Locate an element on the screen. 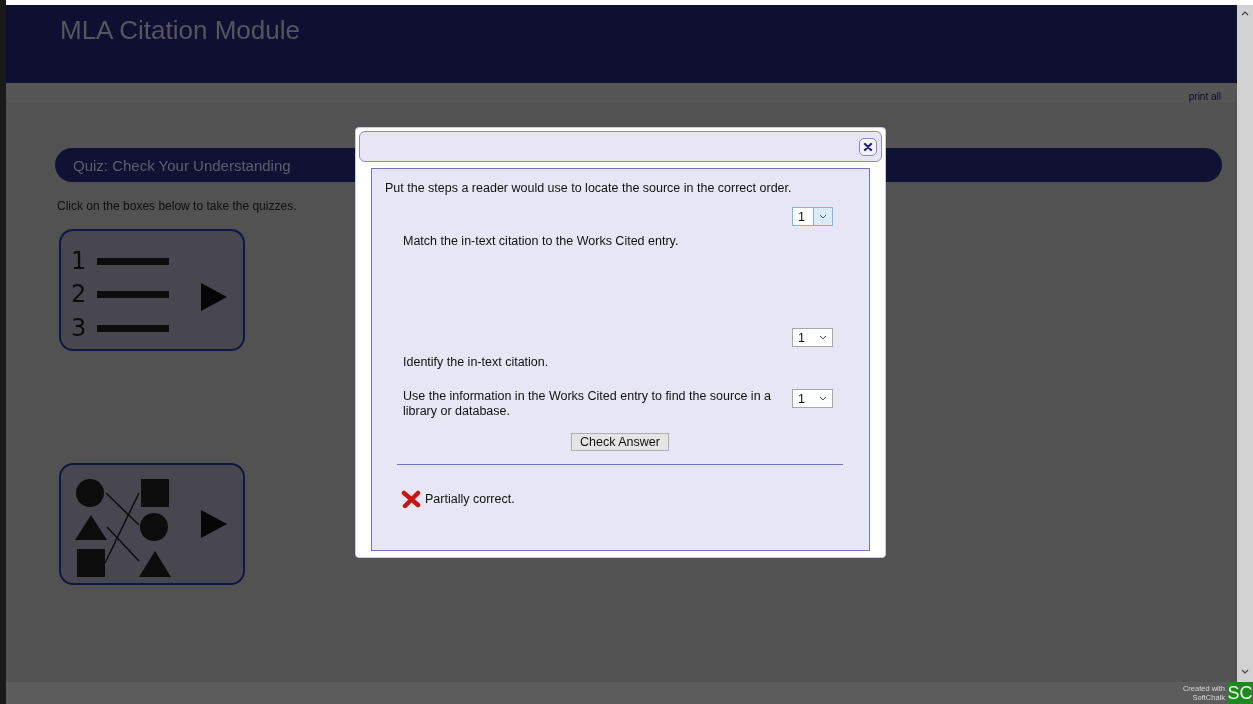  list-lines-icon is located at coordinates (133, 295).